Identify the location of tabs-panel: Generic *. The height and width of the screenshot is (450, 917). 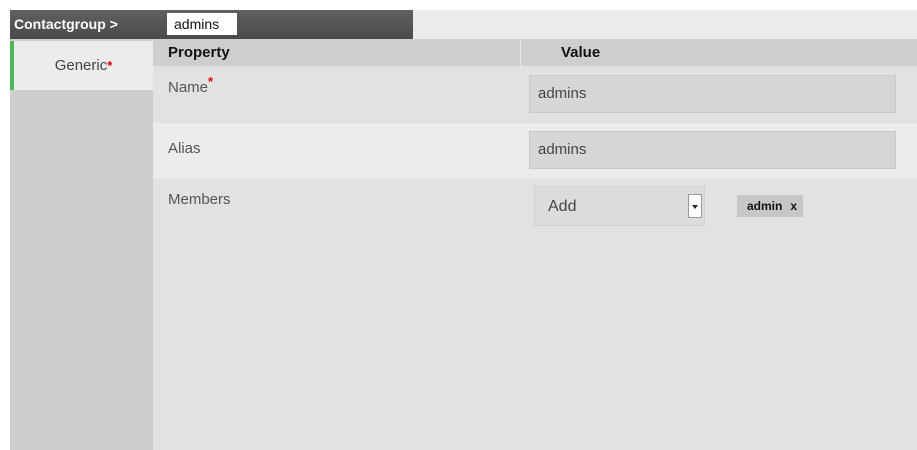
(81, 244).